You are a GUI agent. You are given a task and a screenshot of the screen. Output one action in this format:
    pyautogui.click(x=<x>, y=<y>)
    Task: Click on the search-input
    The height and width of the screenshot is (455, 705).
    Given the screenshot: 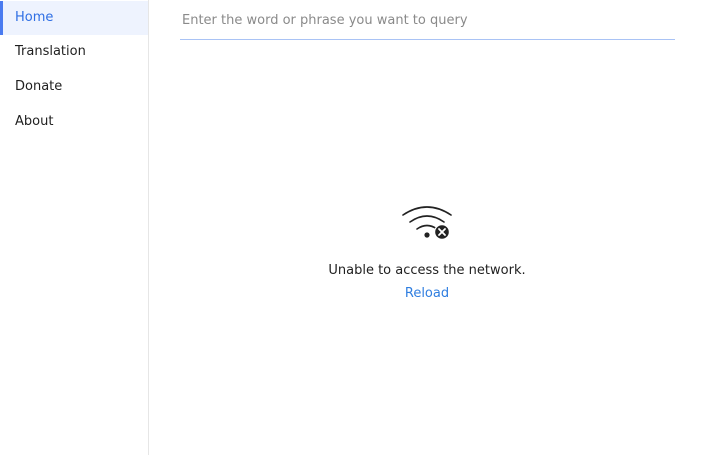 What is the action you would take?
    pyautogui.click(x=429, y=20)
    